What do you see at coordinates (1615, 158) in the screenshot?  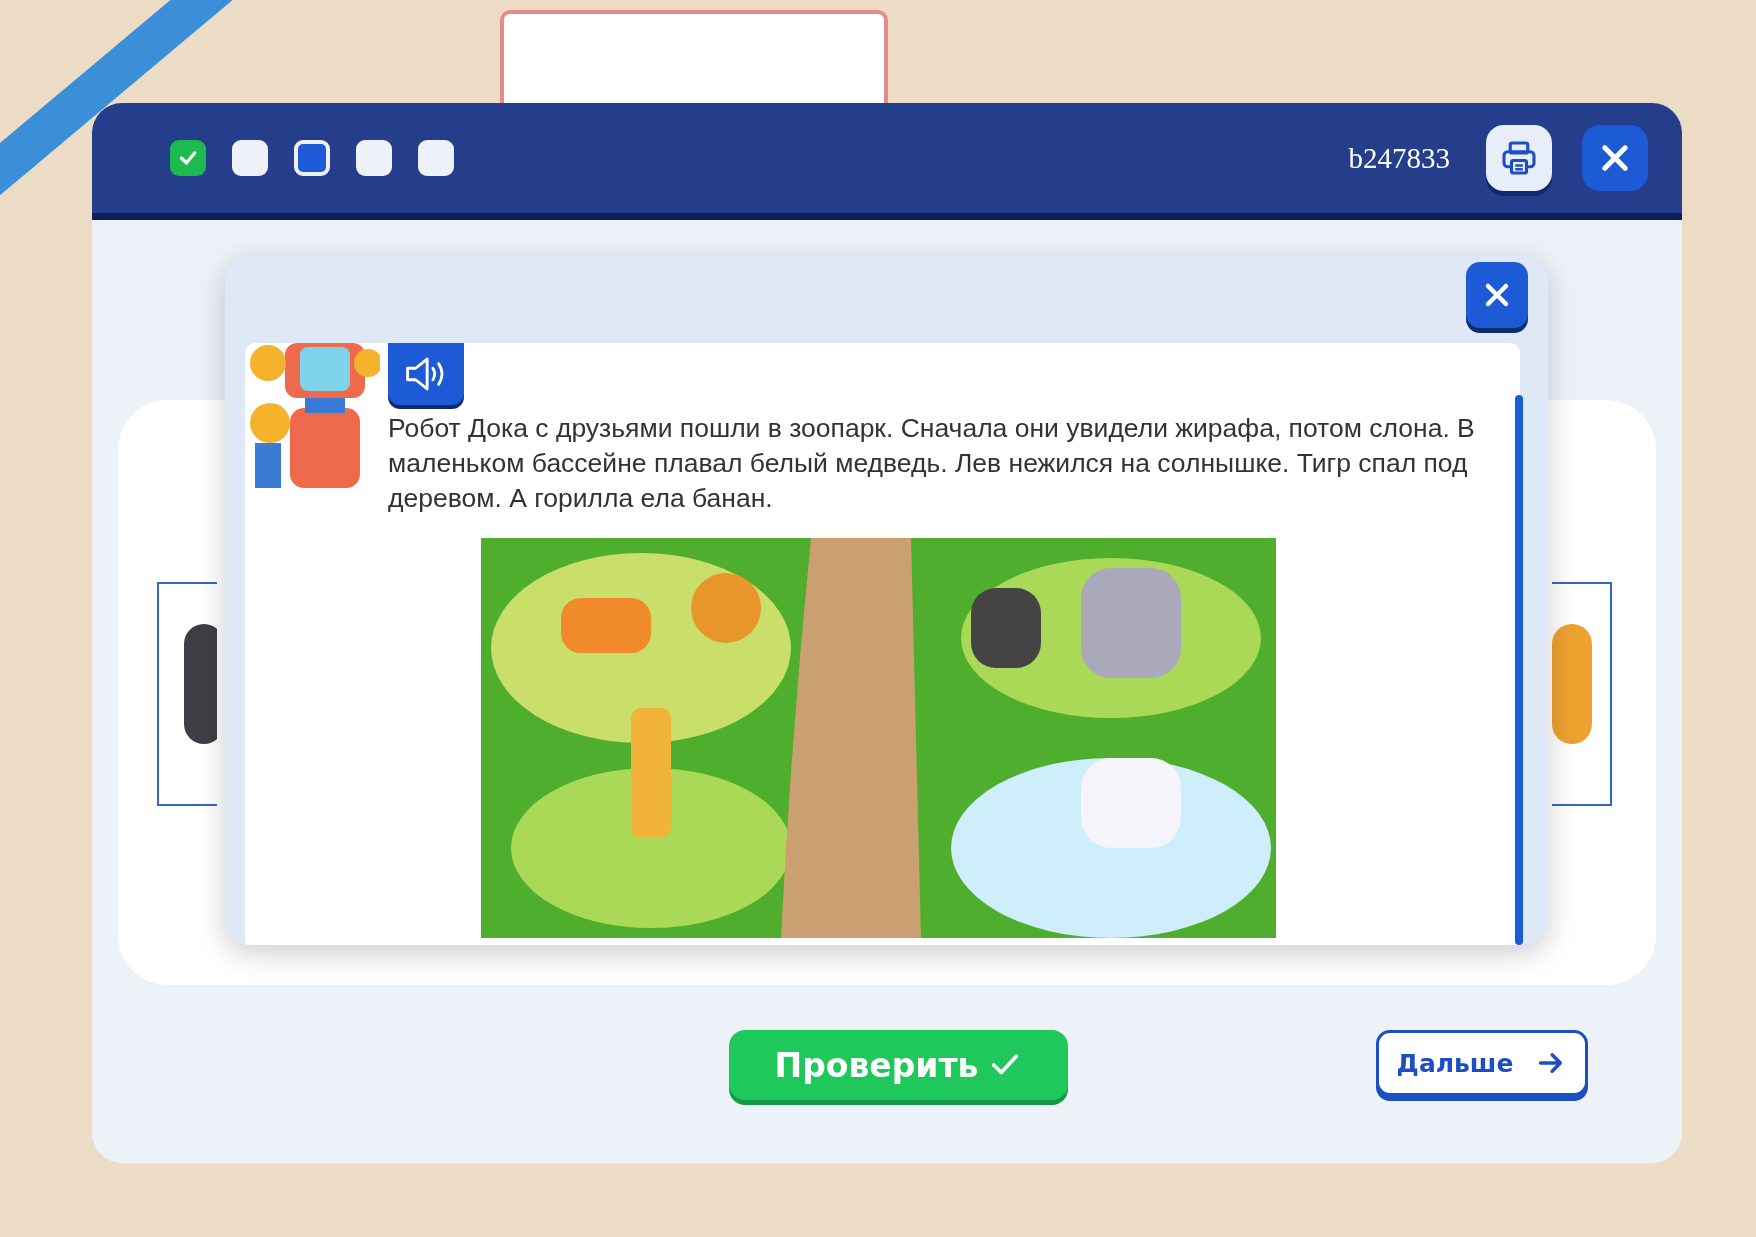 I see `close-button` at bounding box center [1615, 158].